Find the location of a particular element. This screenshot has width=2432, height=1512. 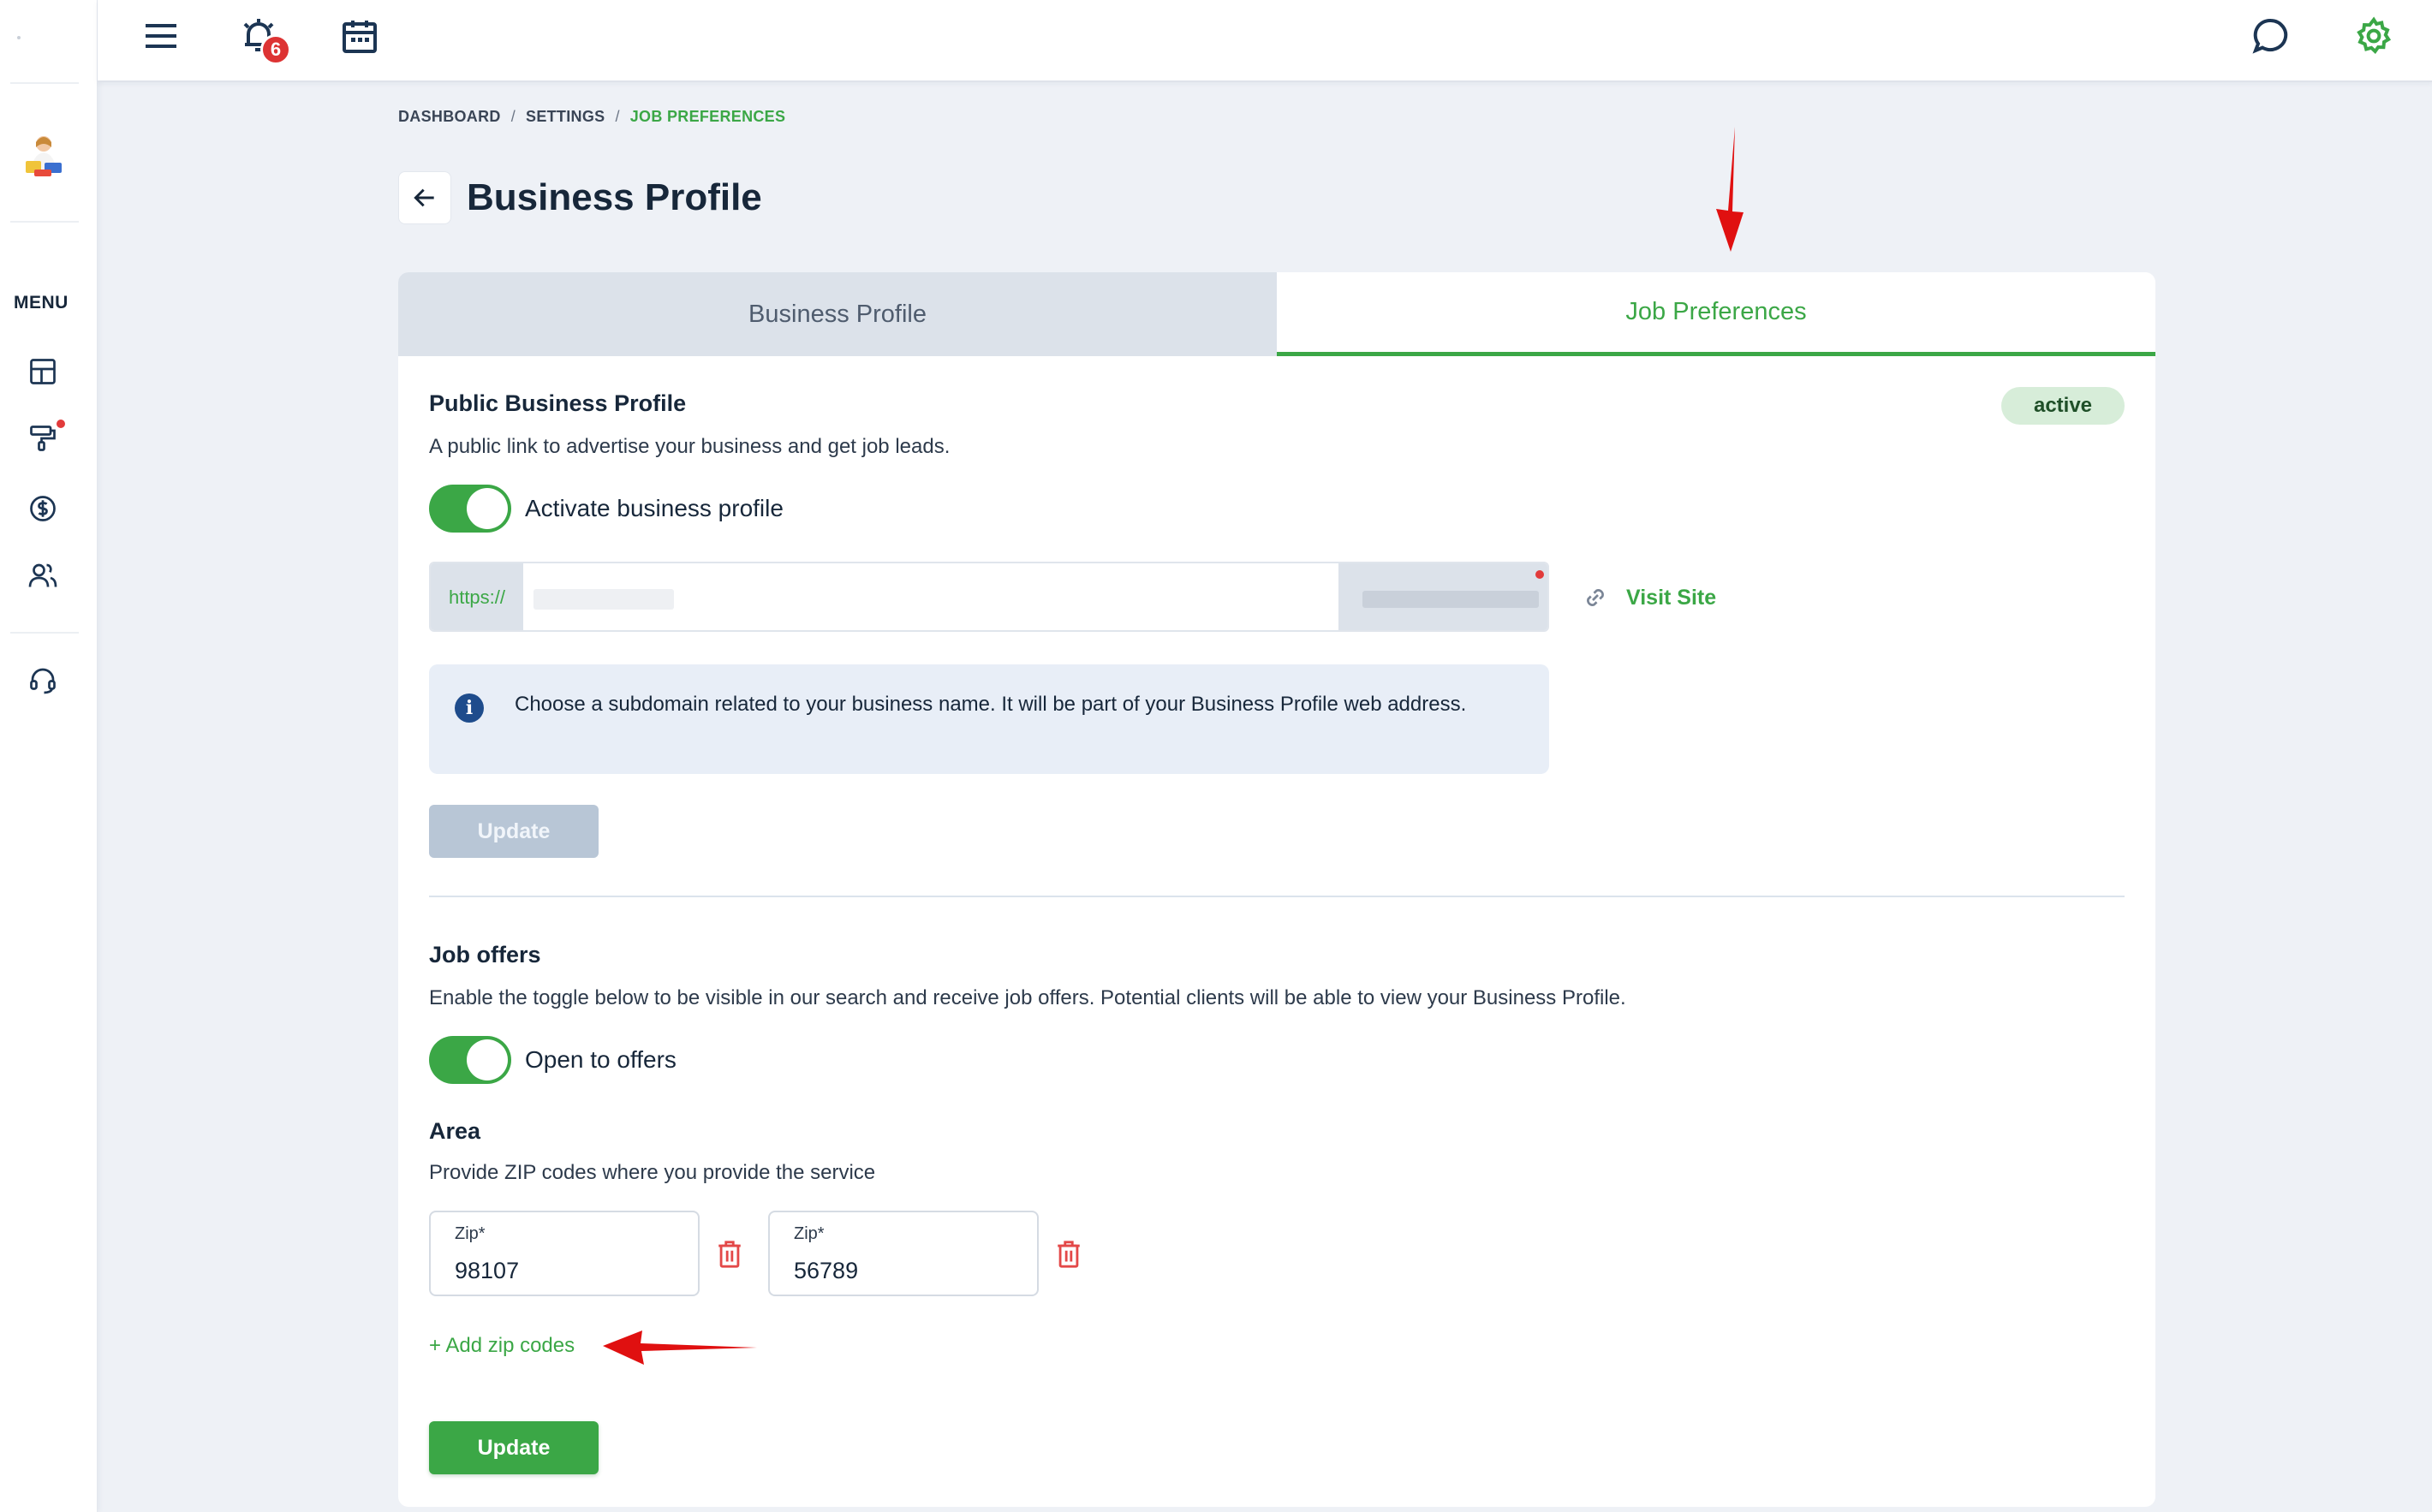

activate-profile-toggle is located at coordinates (470, 509).